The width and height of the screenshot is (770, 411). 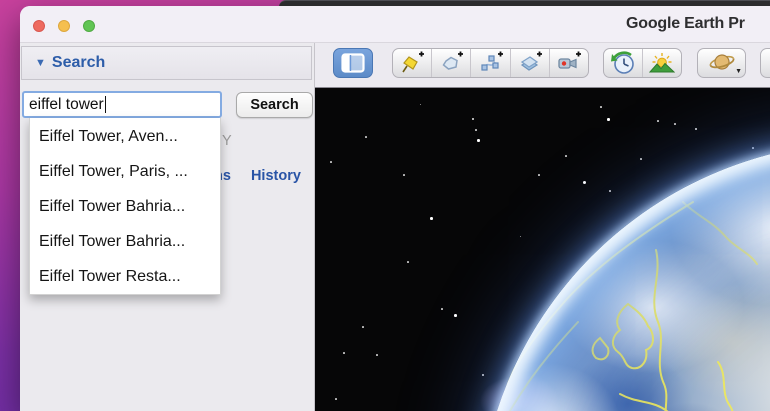 I want to click on polygon-icon, so click(x=453, y=60).